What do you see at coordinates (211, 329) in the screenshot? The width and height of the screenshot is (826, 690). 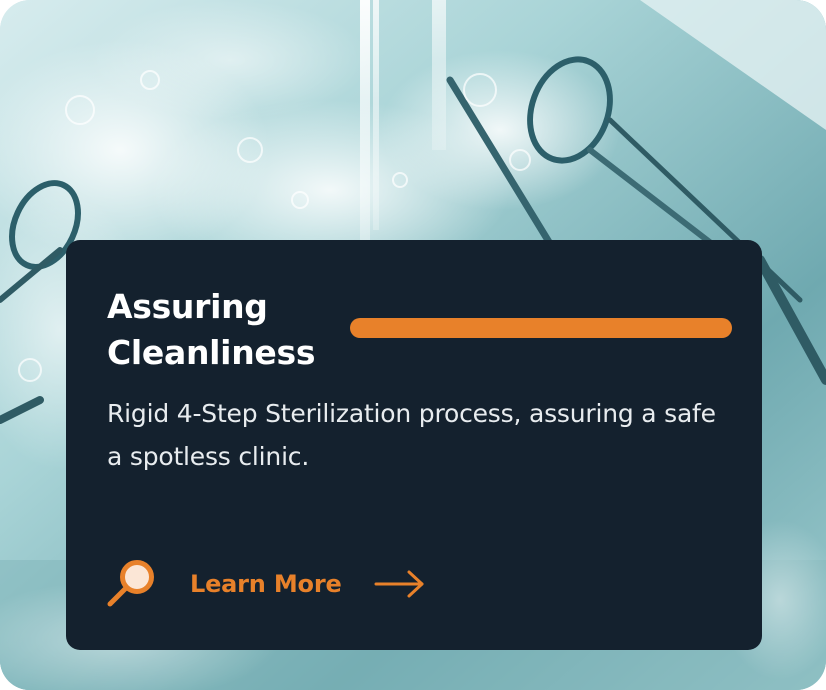 I see `card-title: Assuring Cleanliness` at bounding box center [211, 329].